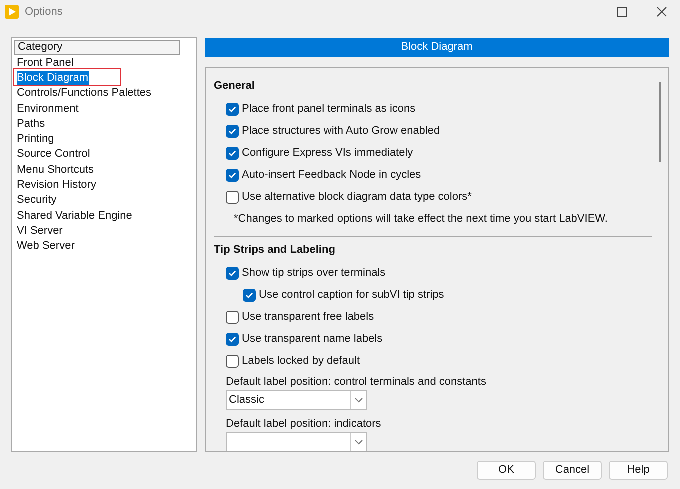 This screenshot has width=680, height=489. What do you see at coordinates (235, 86) in the screenshot?
I see `section-heading: General` at bounding box center [235, 86].